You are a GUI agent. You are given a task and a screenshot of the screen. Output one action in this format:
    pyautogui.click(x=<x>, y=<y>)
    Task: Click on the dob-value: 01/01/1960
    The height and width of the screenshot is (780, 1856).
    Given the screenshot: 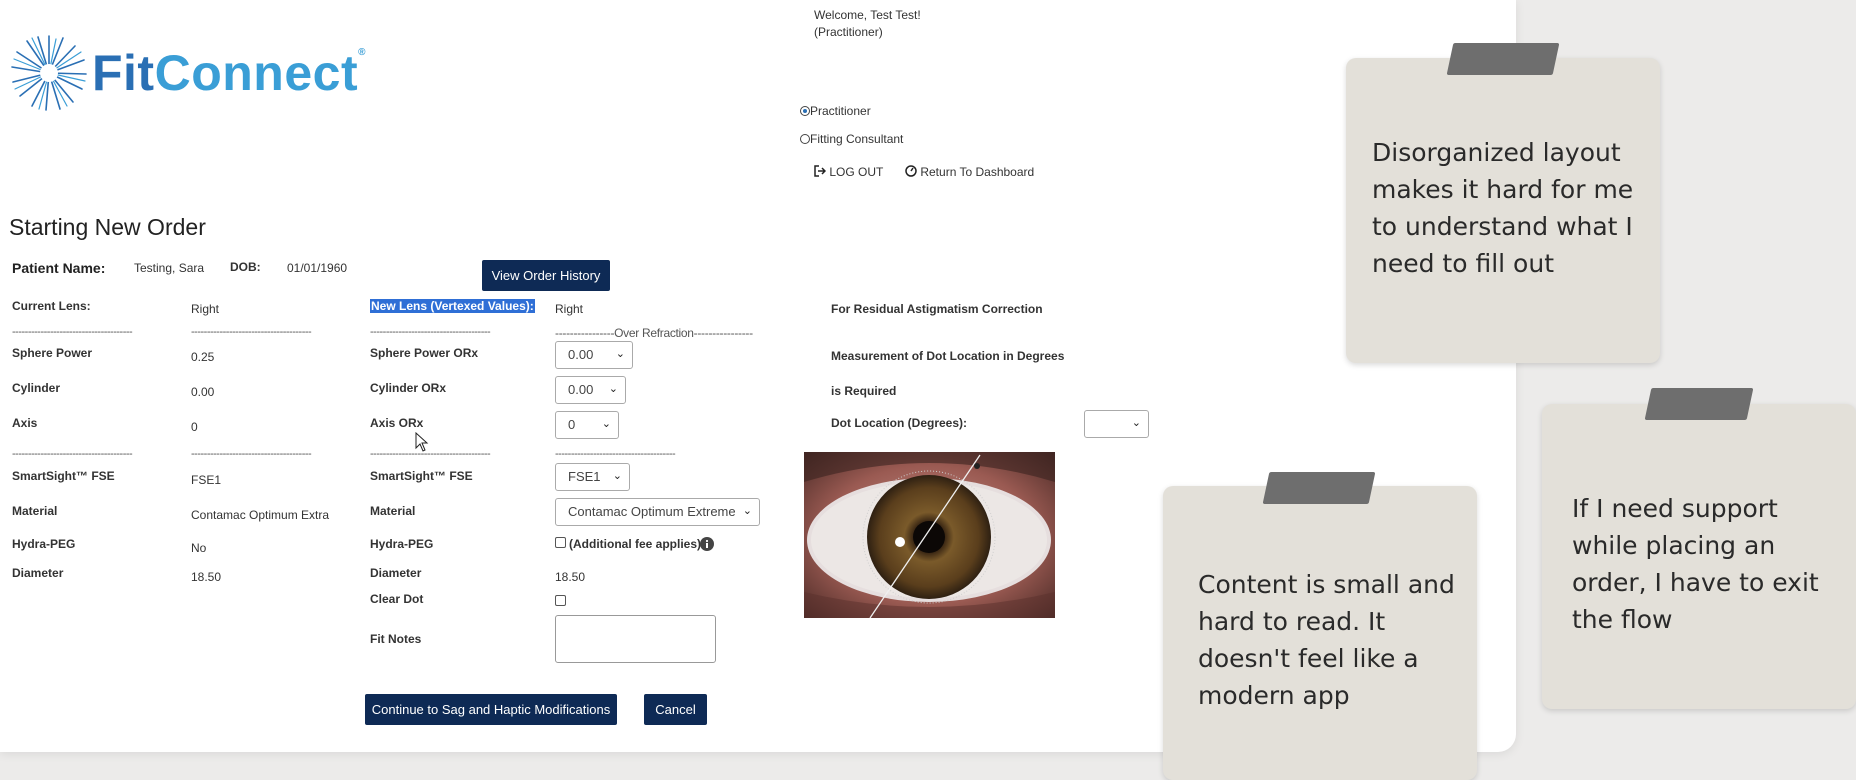 What is the action you would take?
    pyautogui.click(x=317, y=268)
    